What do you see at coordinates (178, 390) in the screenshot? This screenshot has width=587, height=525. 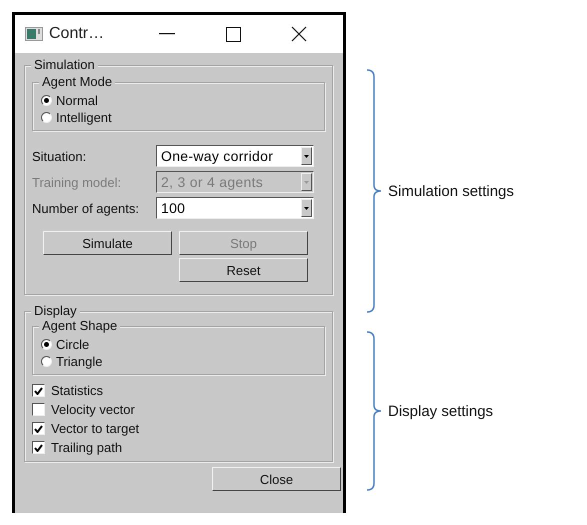 I see `checkbox: Statistics` at bounding box center [178, 390].